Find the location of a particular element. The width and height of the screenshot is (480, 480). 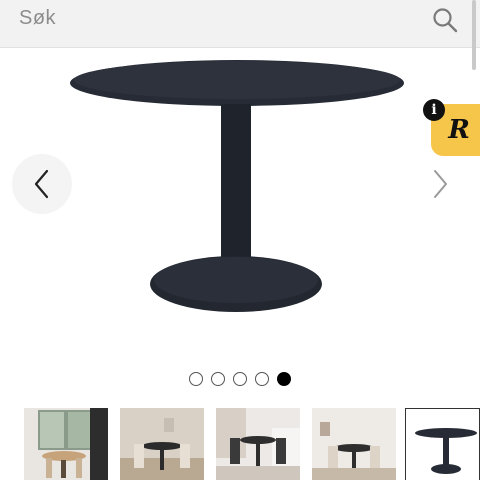

thumbnail-table-product is located at coordinates (442, 444).